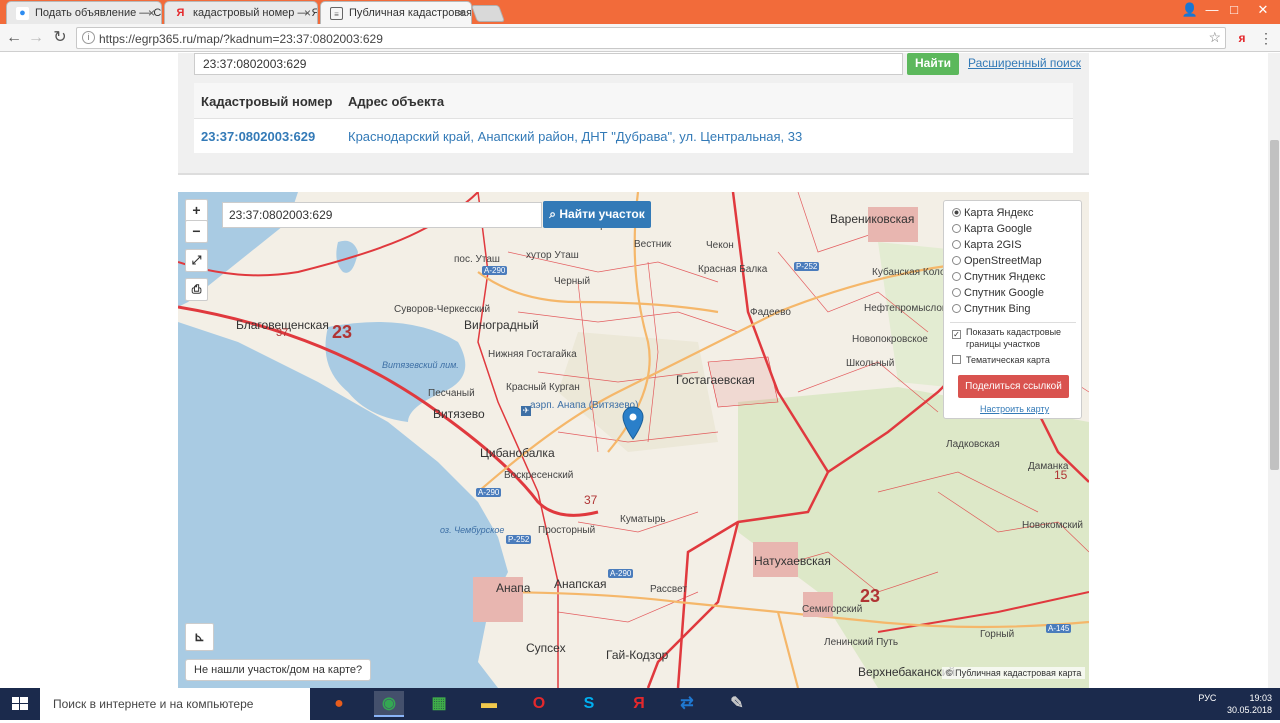 The width and height of the screenshot is (1280, 723). What do you see at coordinates (1003, 261) in the screenshot?
I see `layer-label: OpenStreetMap` at bounding box center [1003, 261].